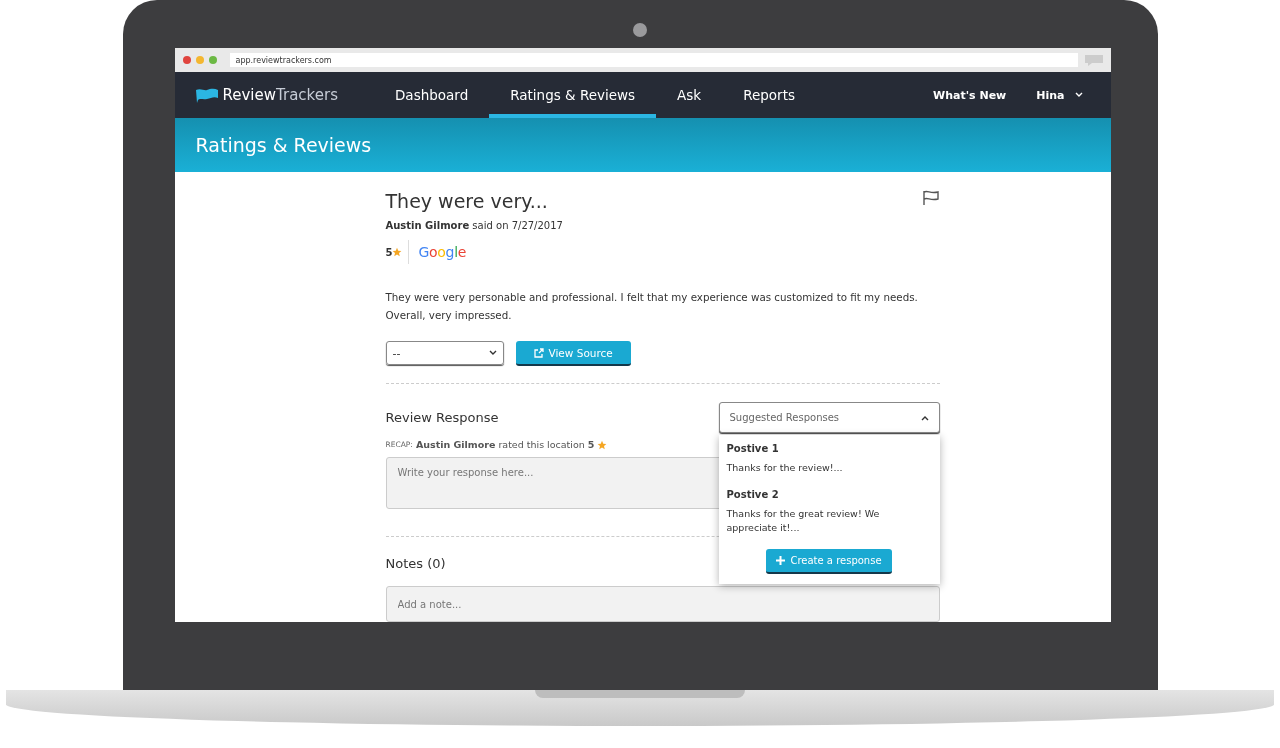 This screenshot has height=748, width=1280. Describe the element at coordinates (1059, 95) in the screenshot. I see `user-menu: Hina` at that location.